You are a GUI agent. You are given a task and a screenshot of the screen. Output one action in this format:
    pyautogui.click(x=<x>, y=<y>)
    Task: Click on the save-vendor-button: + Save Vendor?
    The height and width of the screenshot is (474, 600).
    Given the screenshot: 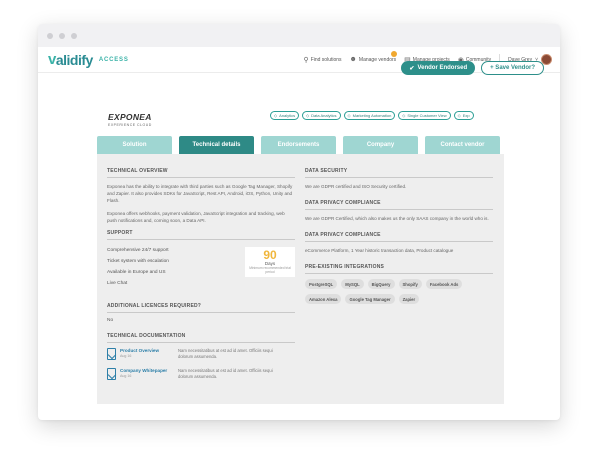 What is the action you would take?
    pyautogui.click(x=512, y=68)
    